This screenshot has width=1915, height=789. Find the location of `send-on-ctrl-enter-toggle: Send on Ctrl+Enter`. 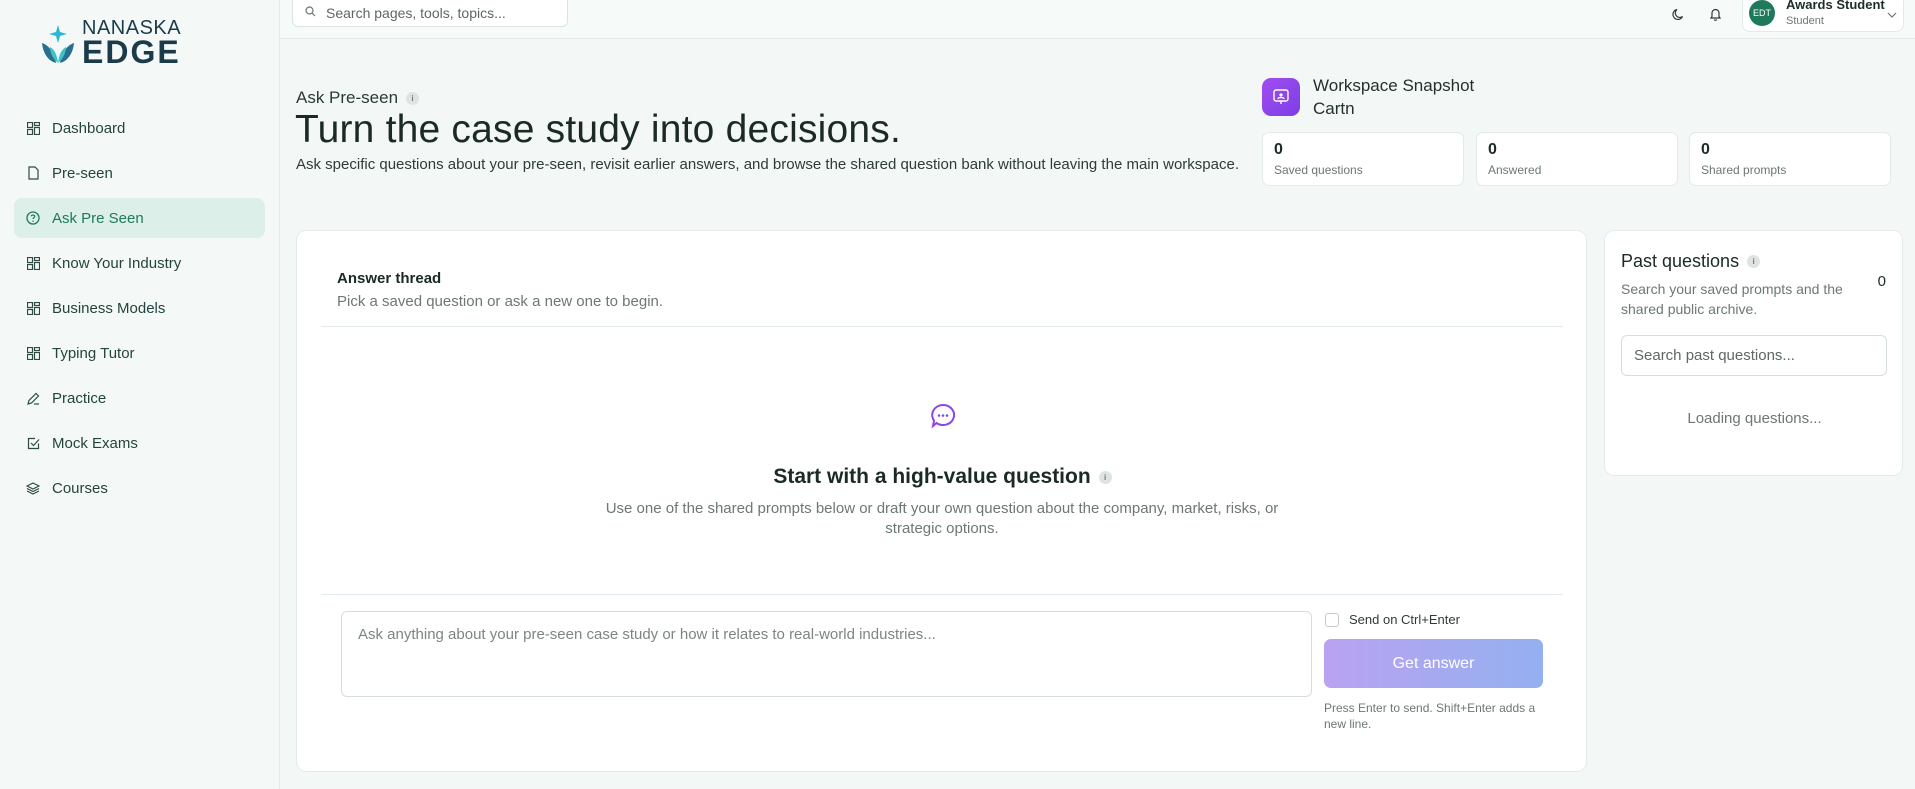

send-on-ctrl-enter-toggle: Send on Ctrl+Enter is located at coordinates (1392, 619).